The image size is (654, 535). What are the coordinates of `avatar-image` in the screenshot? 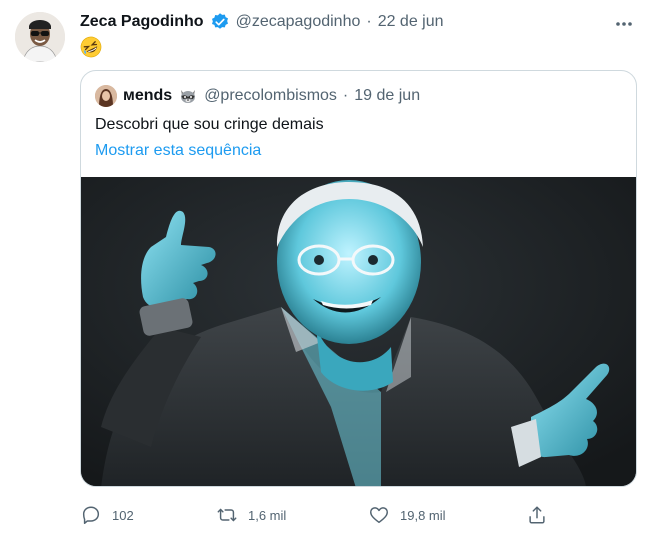 It's located at (40, 37).